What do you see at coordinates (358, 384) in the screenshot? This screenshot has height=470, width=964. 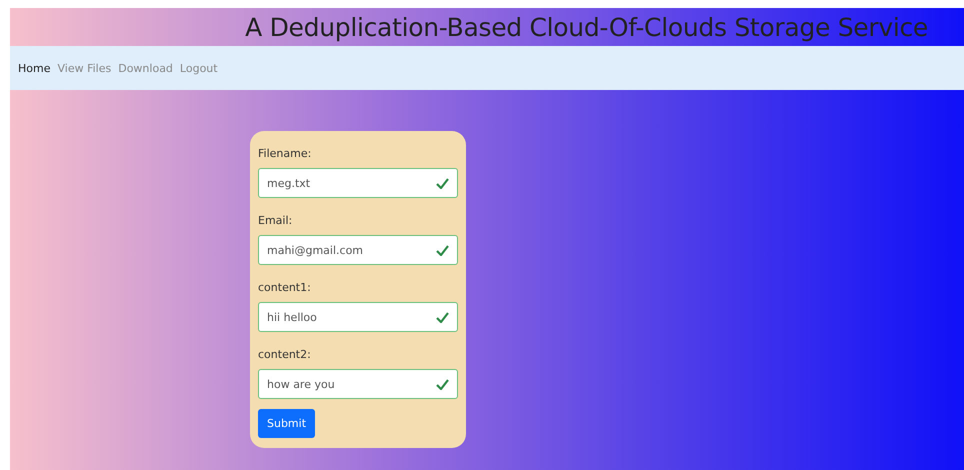 I see `input-field: how are you` at bounding box center [358, 384].